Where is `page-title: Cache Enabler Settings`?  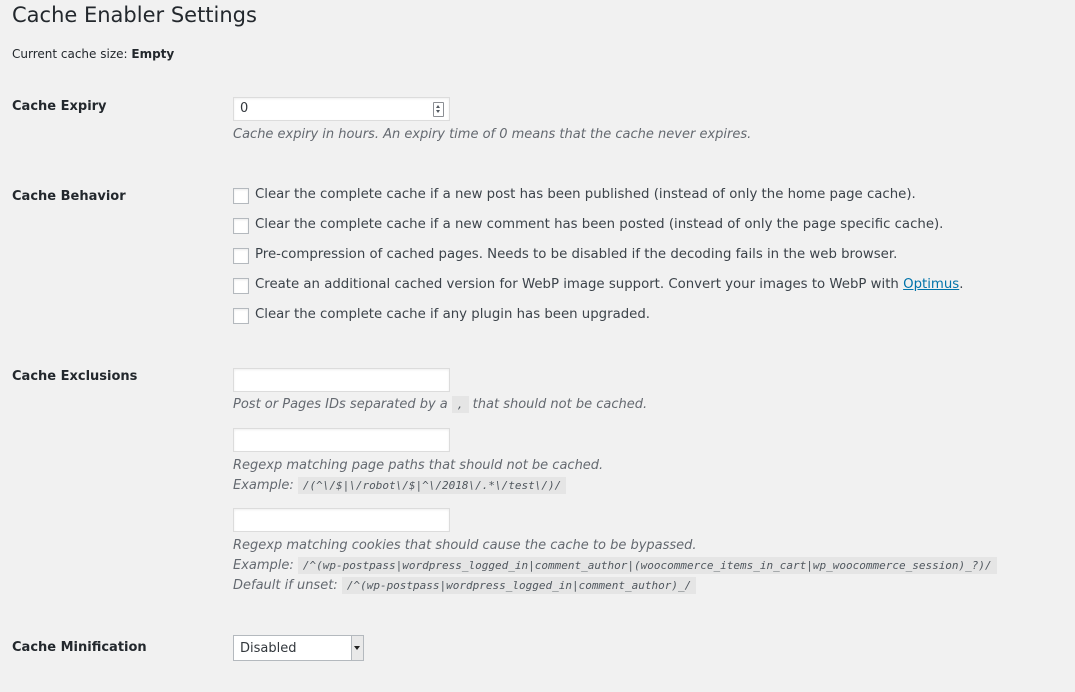 page-title: Cache Enabler Settings is located at coordinates (134, 15).